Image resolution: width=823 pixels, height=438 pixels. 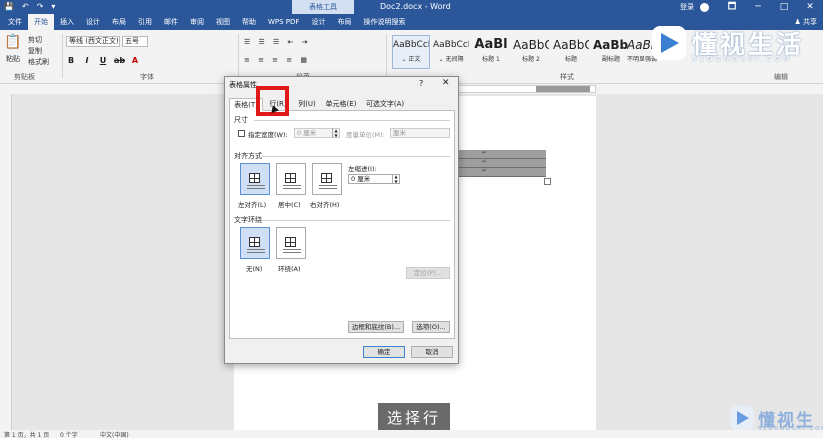 What do you see at coordinates (145, 22) in the screenshot?
I see `tab-references: 引用` at bounding box center [145, 22].